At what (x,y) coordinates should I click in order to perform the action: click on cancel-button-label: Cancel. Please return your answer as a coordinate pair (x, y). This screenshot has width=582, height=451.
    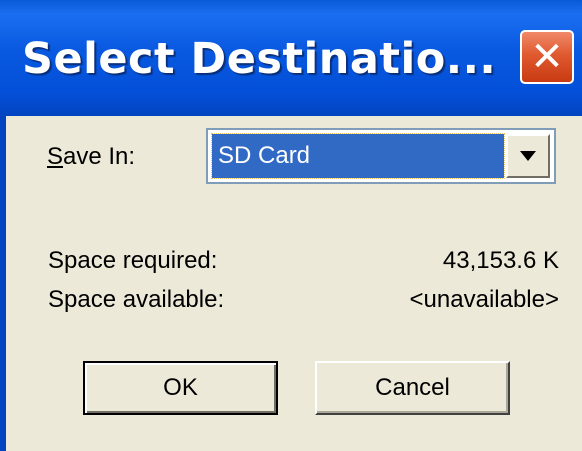
    Looking at the image, I should click on (412, 387).